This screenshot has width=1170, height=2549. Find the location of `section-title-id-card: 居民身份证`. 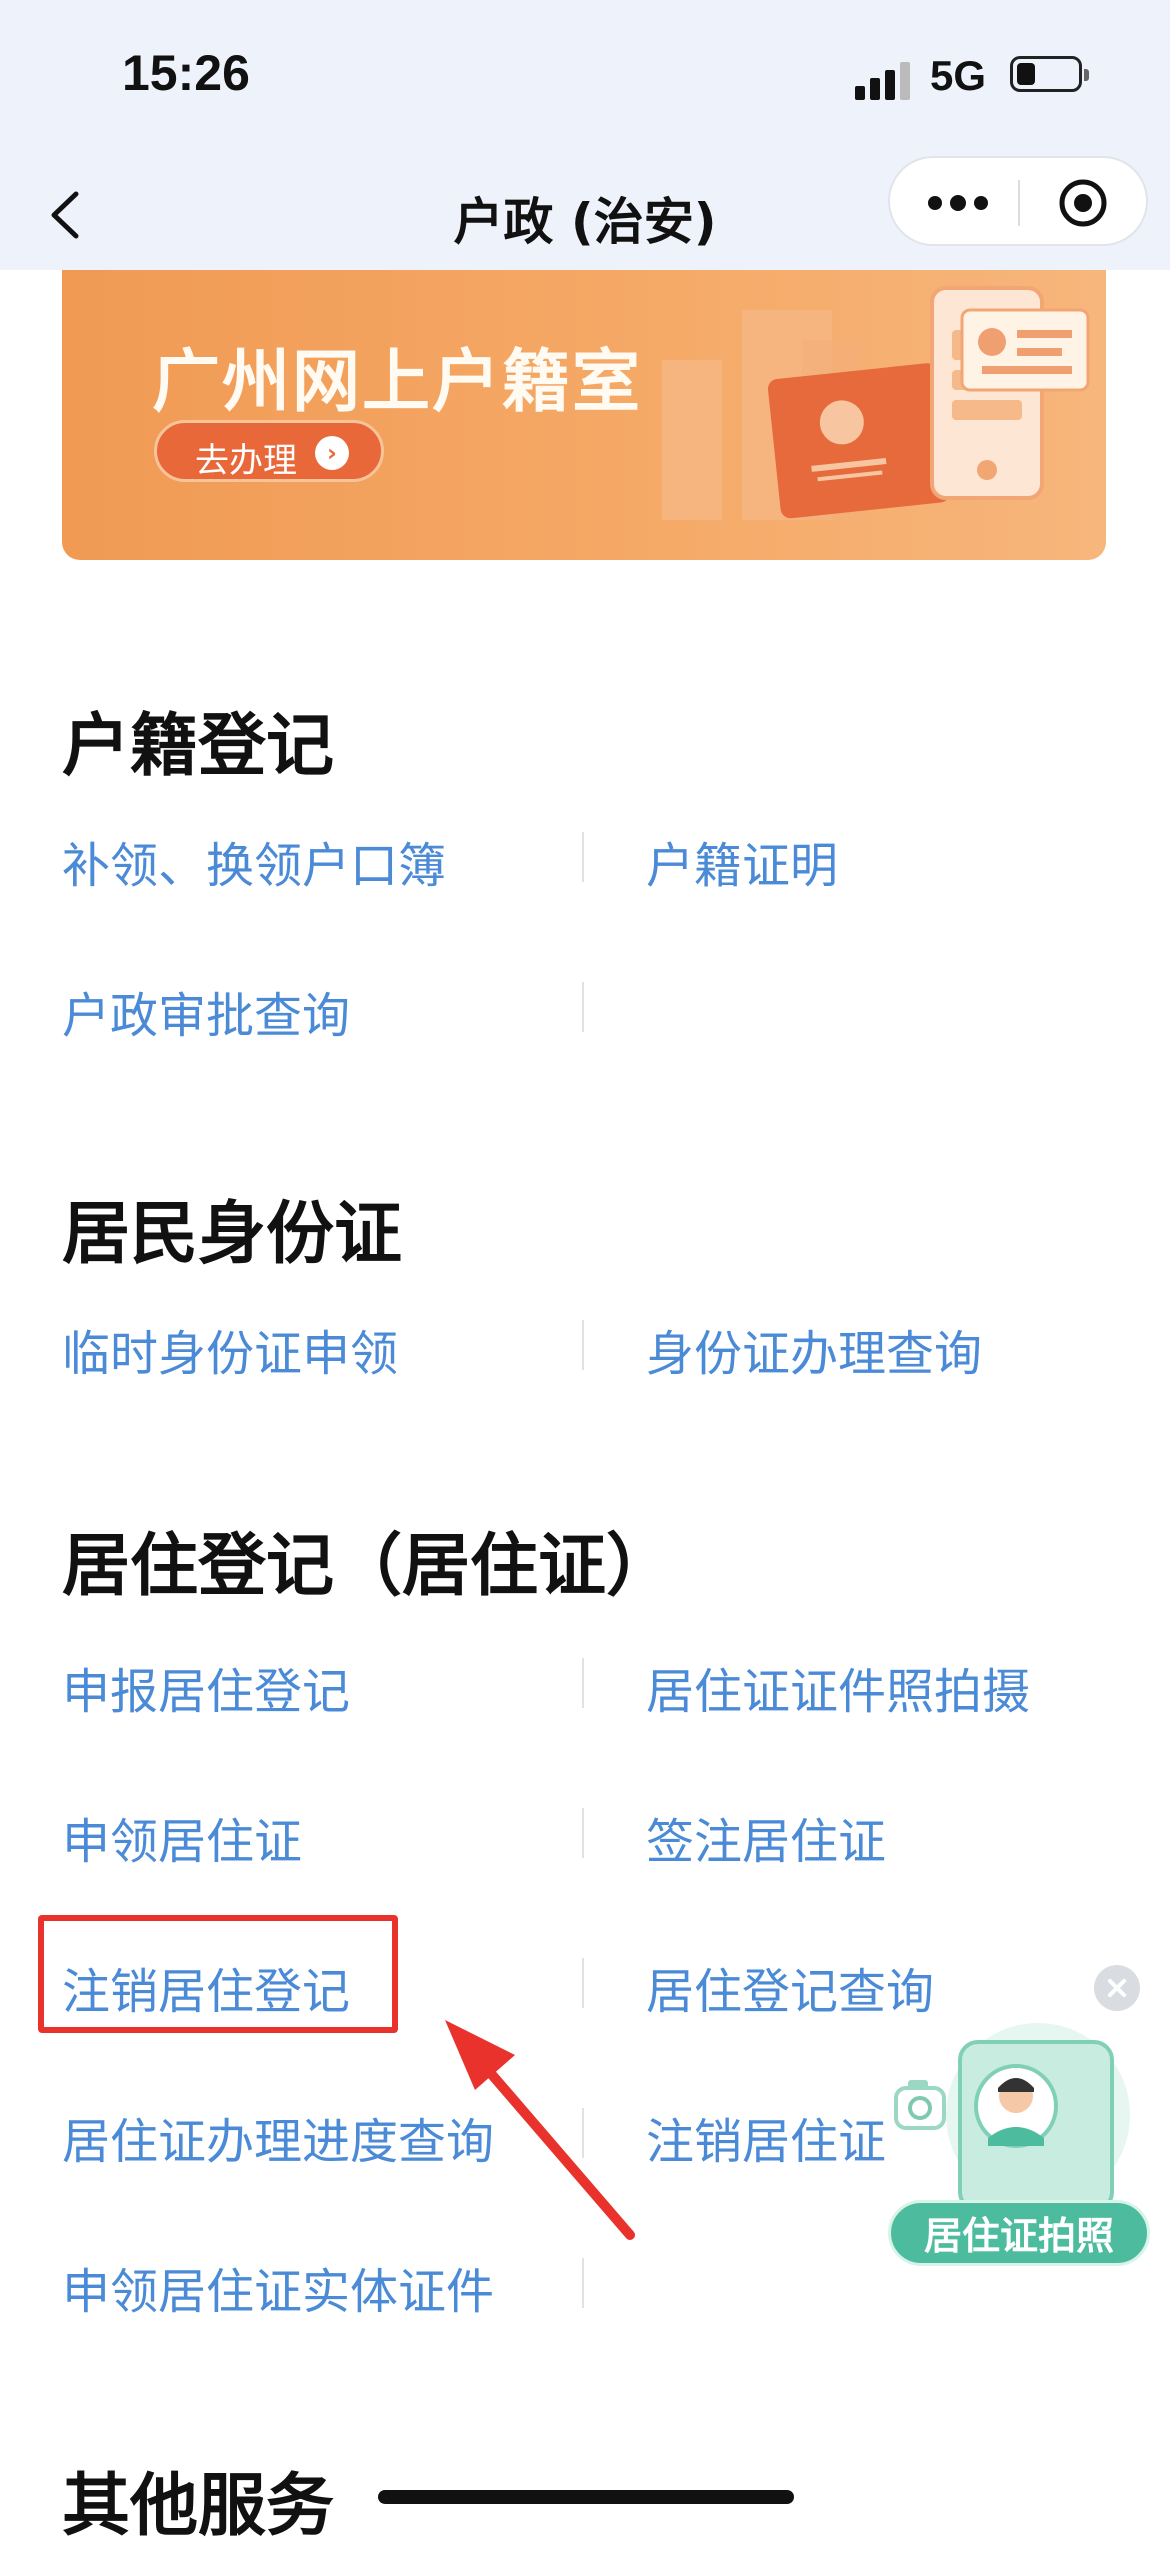

section-title-id-card: 居民身份证 is located at coordinates (232, 1234).